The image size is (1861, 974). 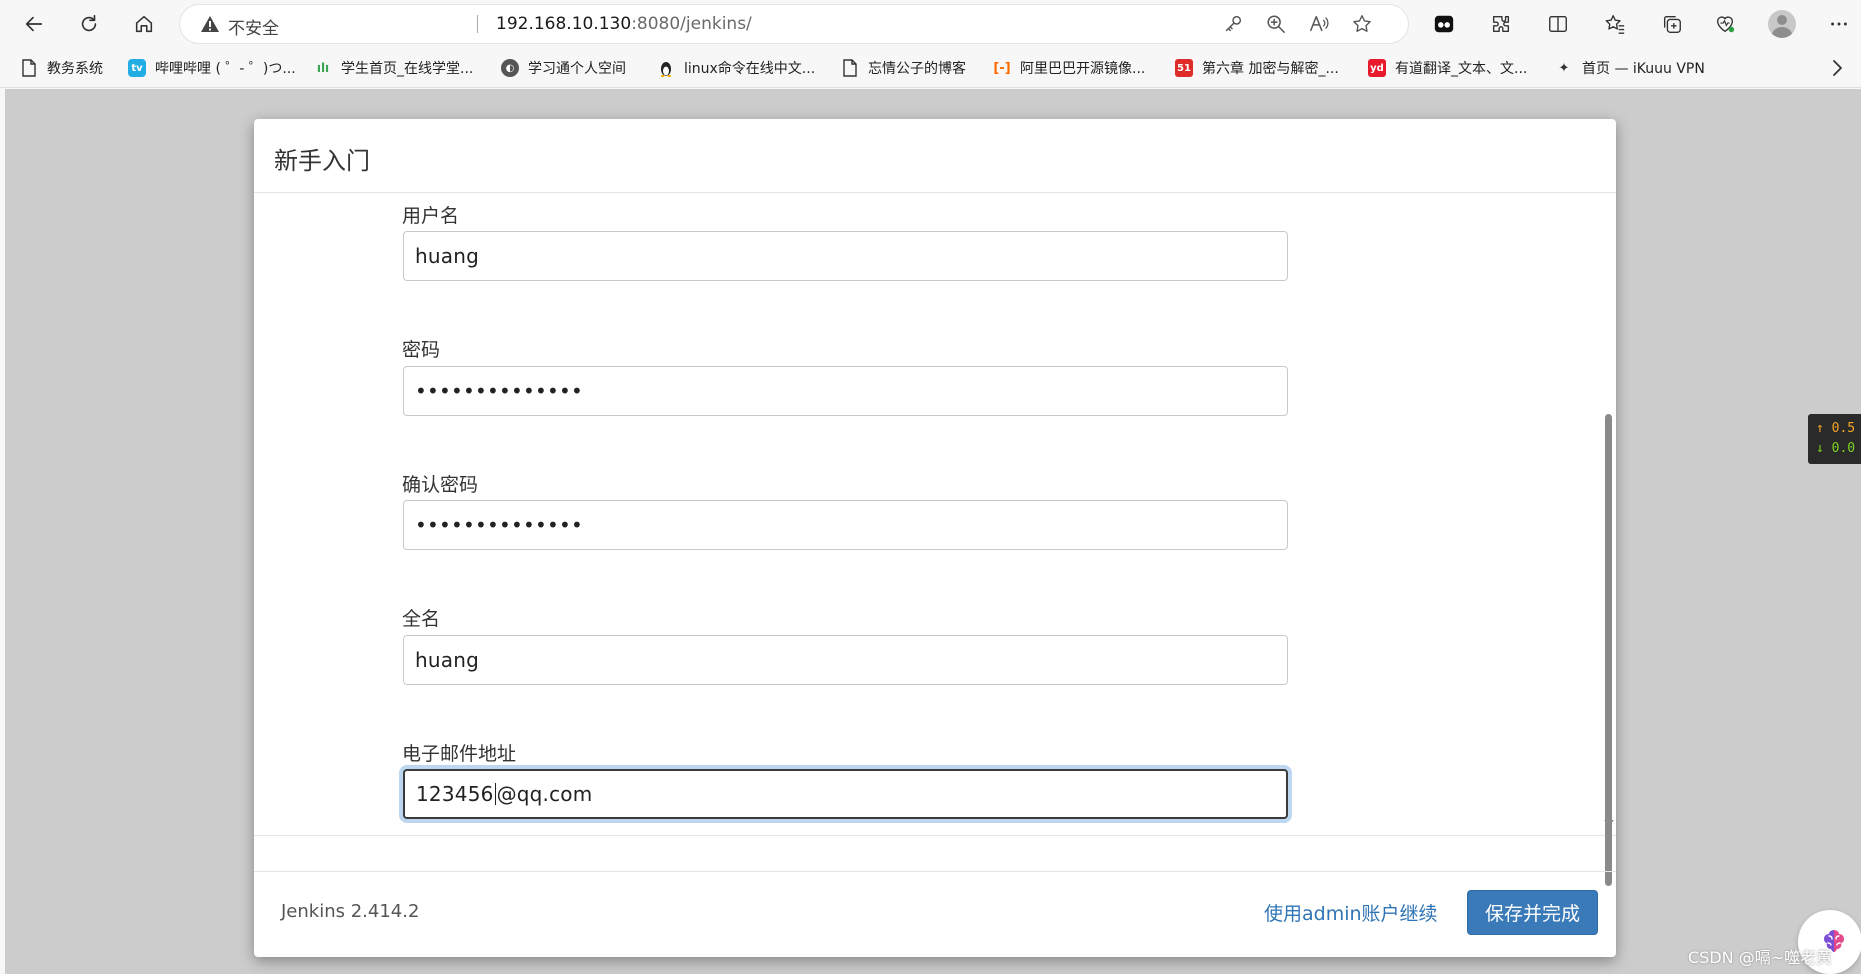 What do you see at coordinates (1836, 428) in the screenshot?
I see `upload-speed: ↑ 0.5` at bounding box center [1836, 428].